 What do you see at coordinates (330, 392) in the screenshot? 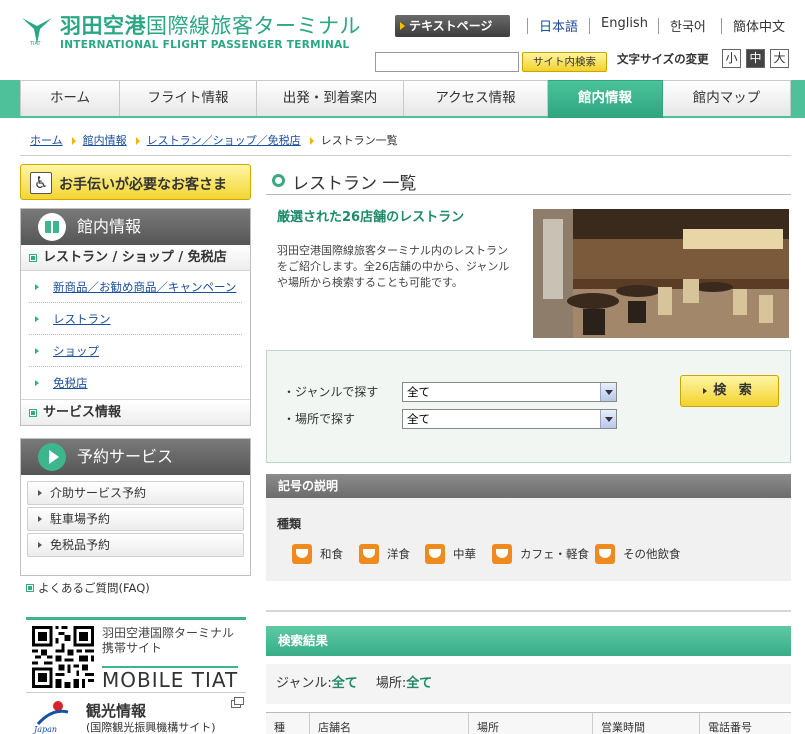
I see `genre-filter-label: ジャンルで探す` at bounding box center [330, 392].